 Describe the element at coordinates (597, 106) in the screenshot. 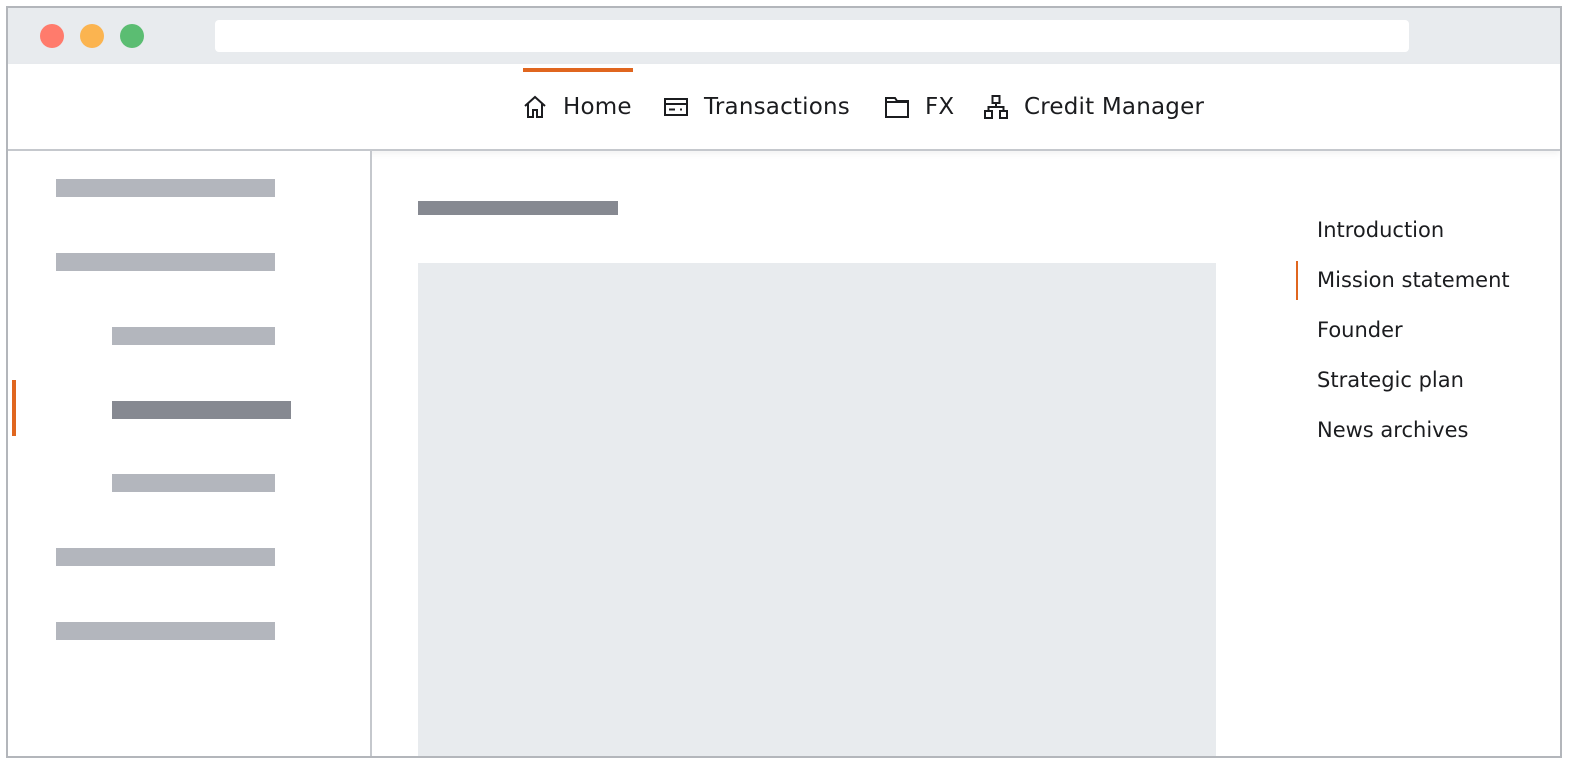

I see `nav-tab-home-label: Home` at that location.